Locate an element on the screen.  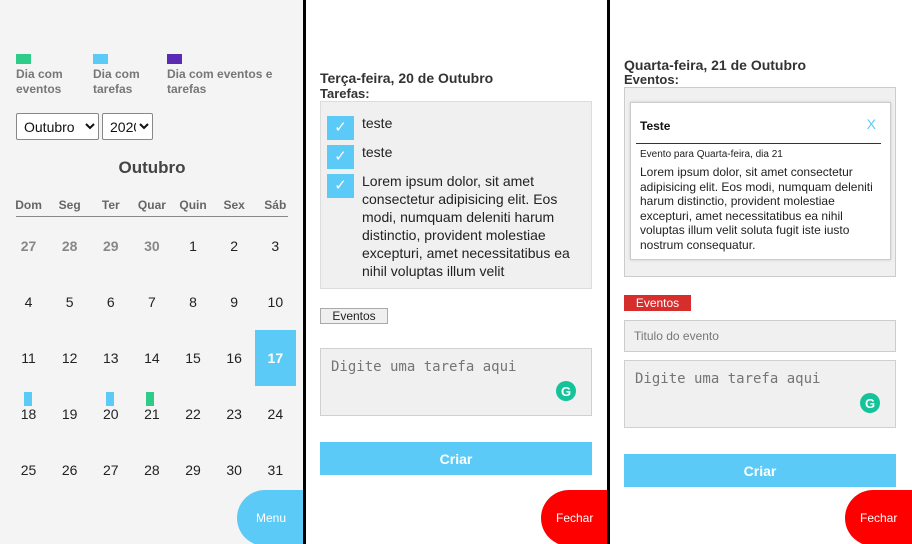
day-number: 27 is located at coordinates (28, 246).